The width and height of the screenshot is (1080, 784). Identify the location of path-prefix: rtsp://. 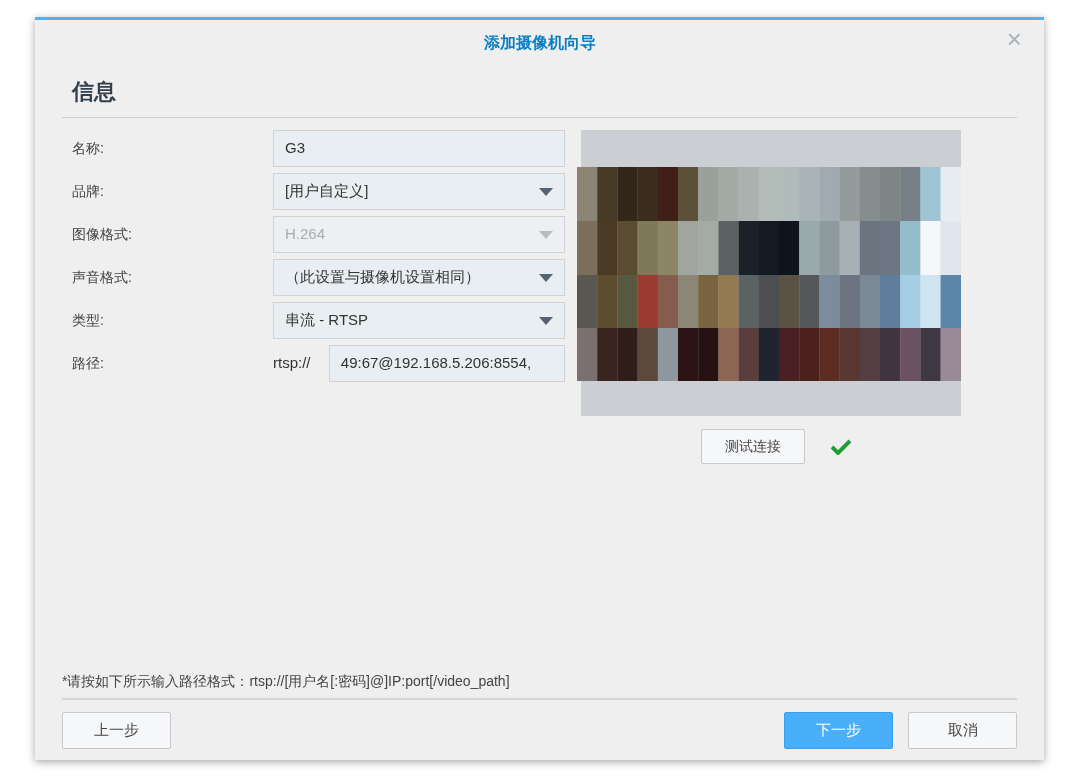
(292, 363).